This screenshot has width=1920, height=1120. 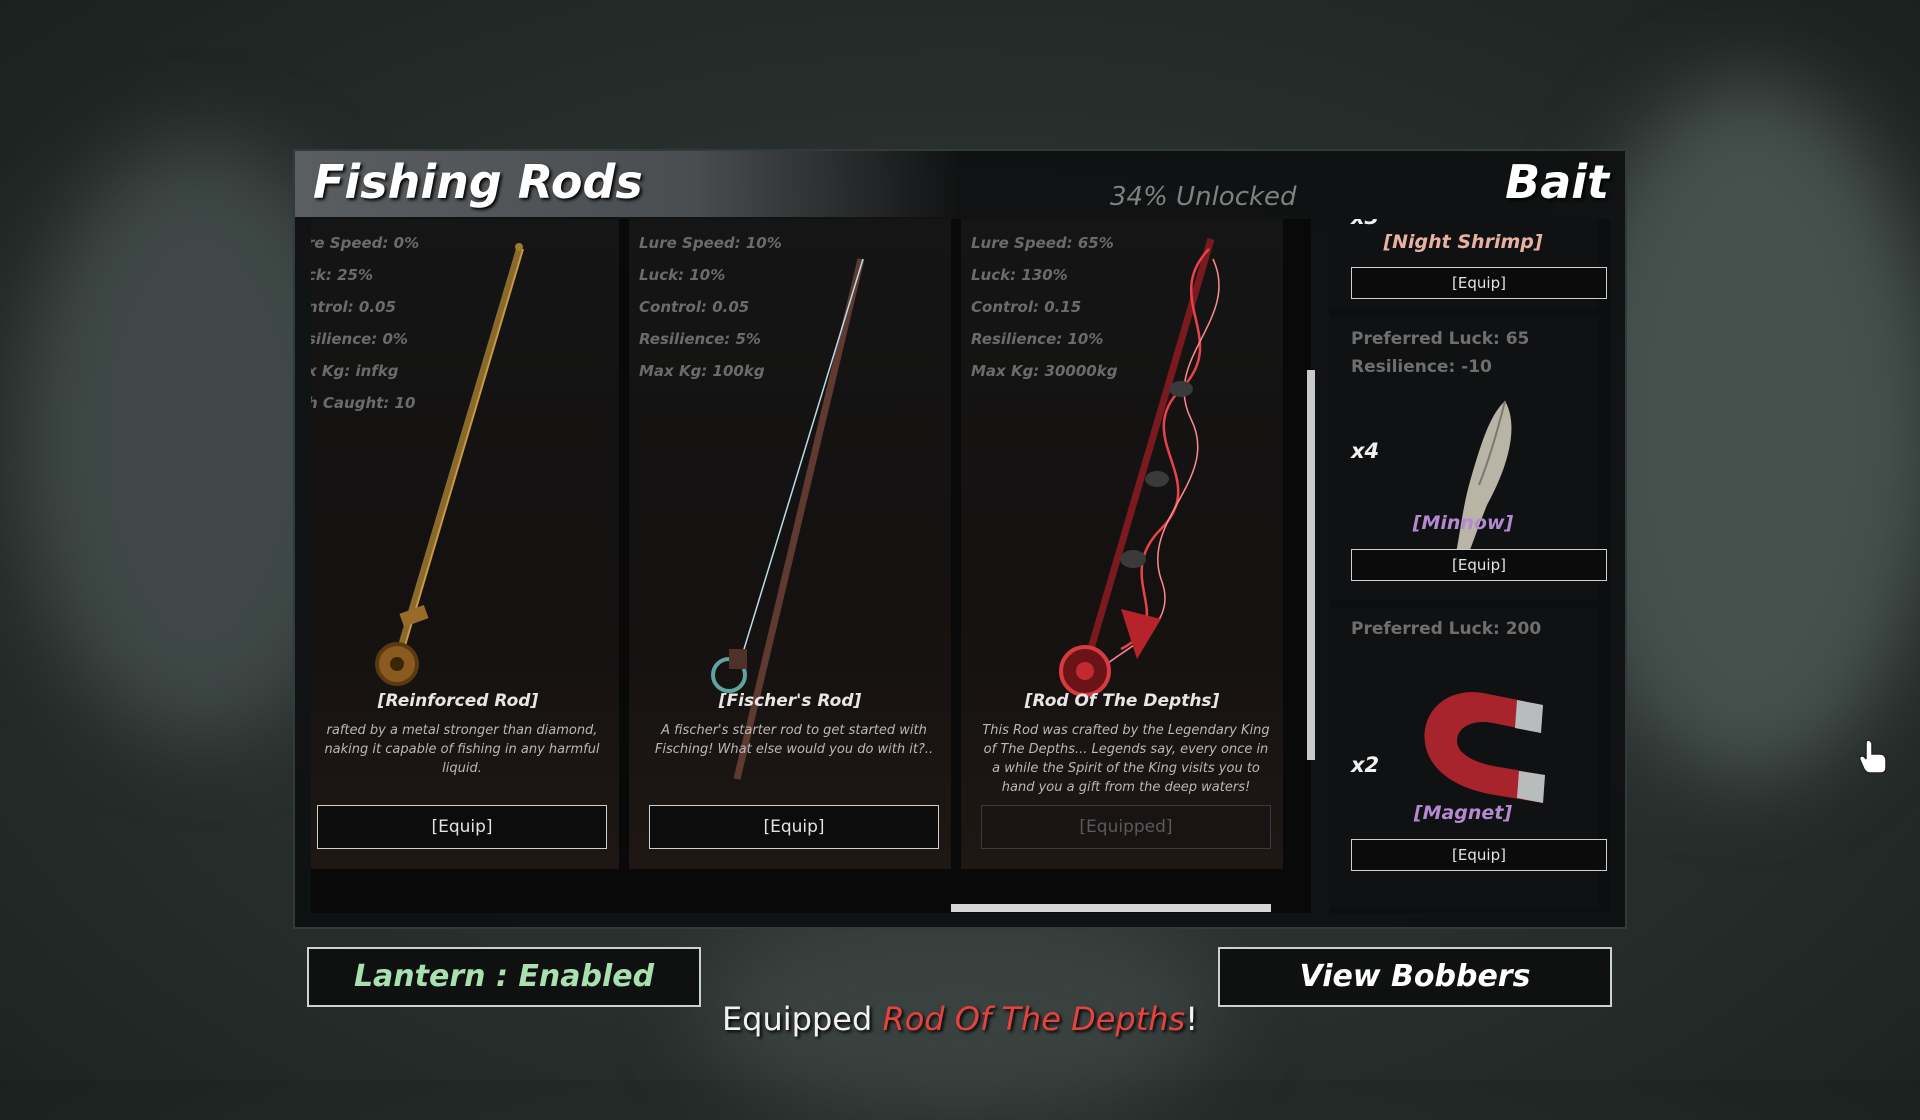 I want to click on rods-horizontal-scrollbar, so click(x=1111, y=908).